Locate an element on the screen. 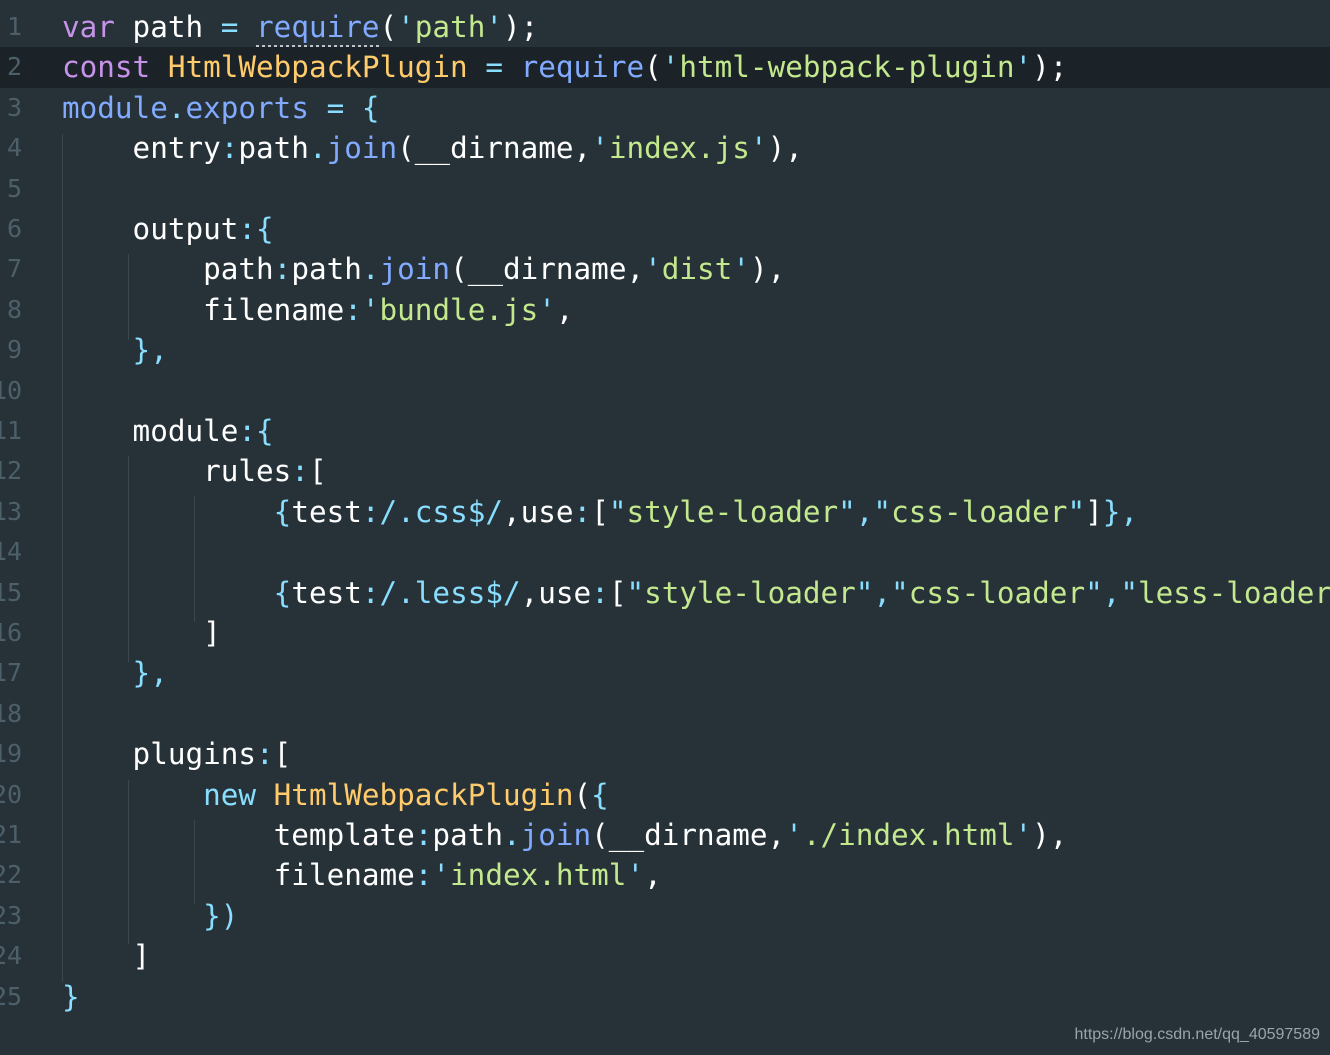 Image resolution: width=1330 pixels, height=1055 pixels. code-line: 1 var path = require('path'); is located at coordinates (665, 27).